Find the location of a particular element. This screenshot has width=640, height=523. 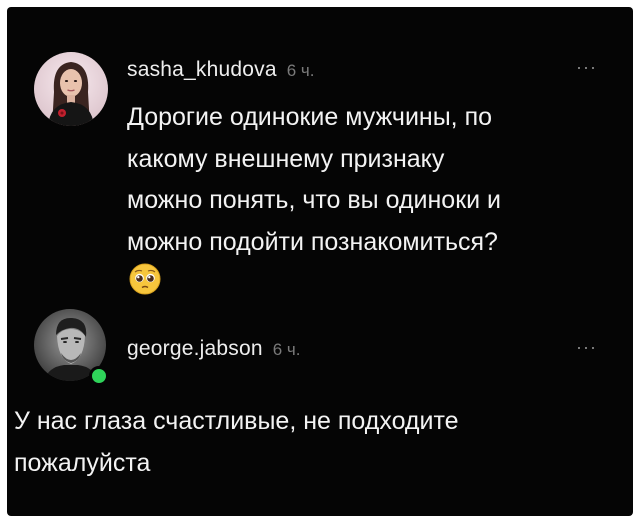

username: sasha_khudova is located at coordinates (202, 70).